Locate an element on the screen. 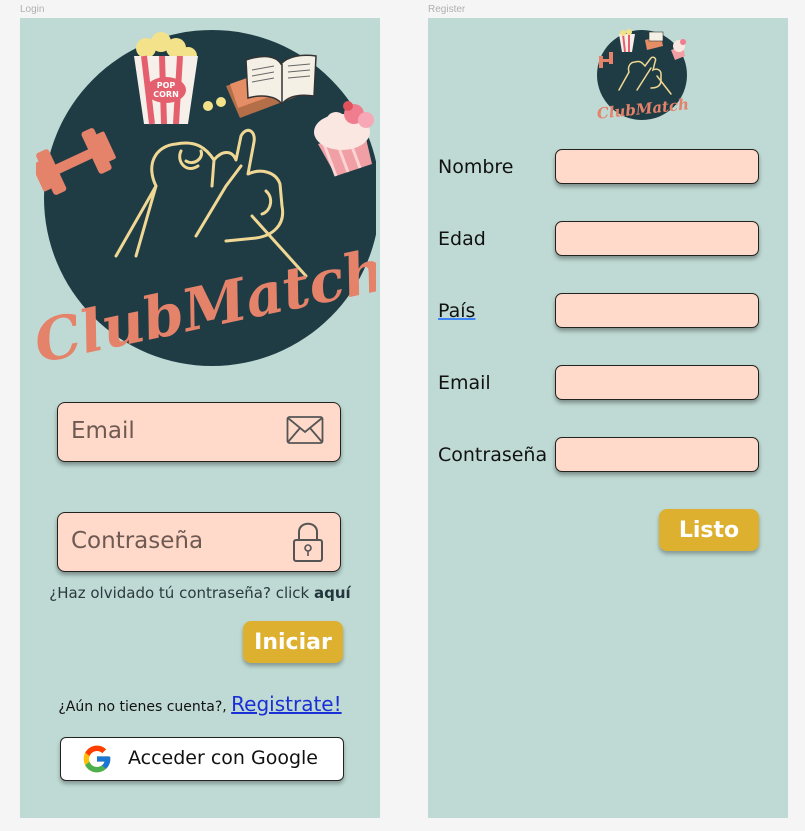 This screenshot has height=831, width=805. name-input is located at coordinates (657, 166).